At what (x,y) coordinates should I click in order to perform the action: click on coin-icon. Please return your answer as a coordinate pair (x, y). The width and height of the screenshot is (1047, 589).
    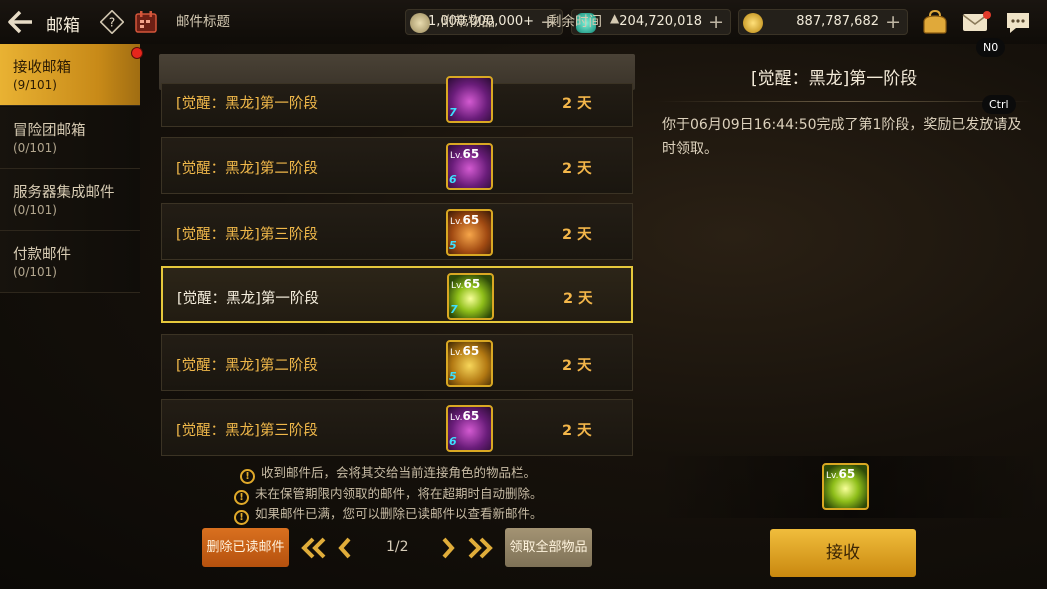
    Looking at the image, I should click on (753, 23).